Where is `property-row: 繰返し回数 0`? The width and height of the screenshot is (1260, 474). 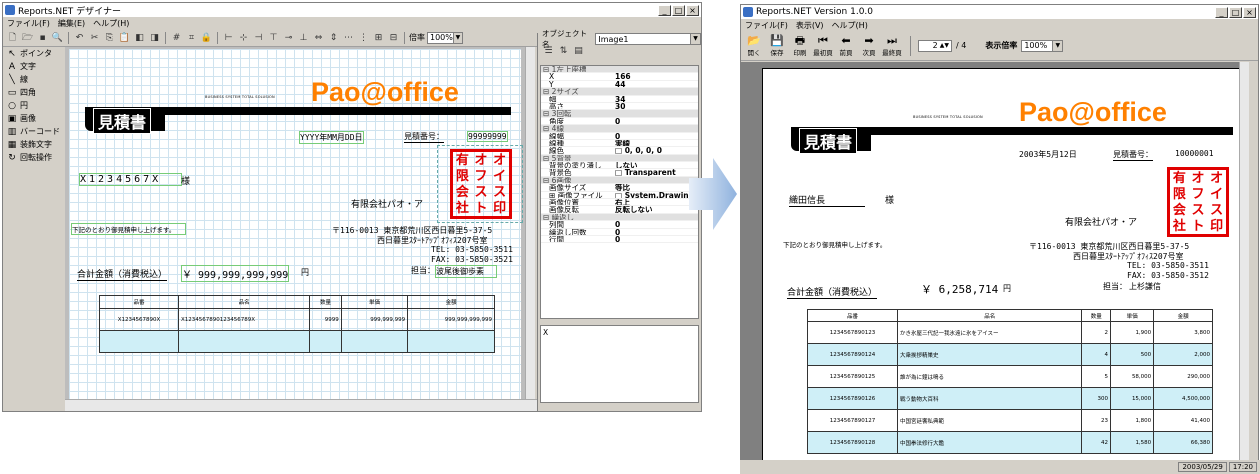
property-row: 繰返し回数 0 is located at coordinates (619, 232).